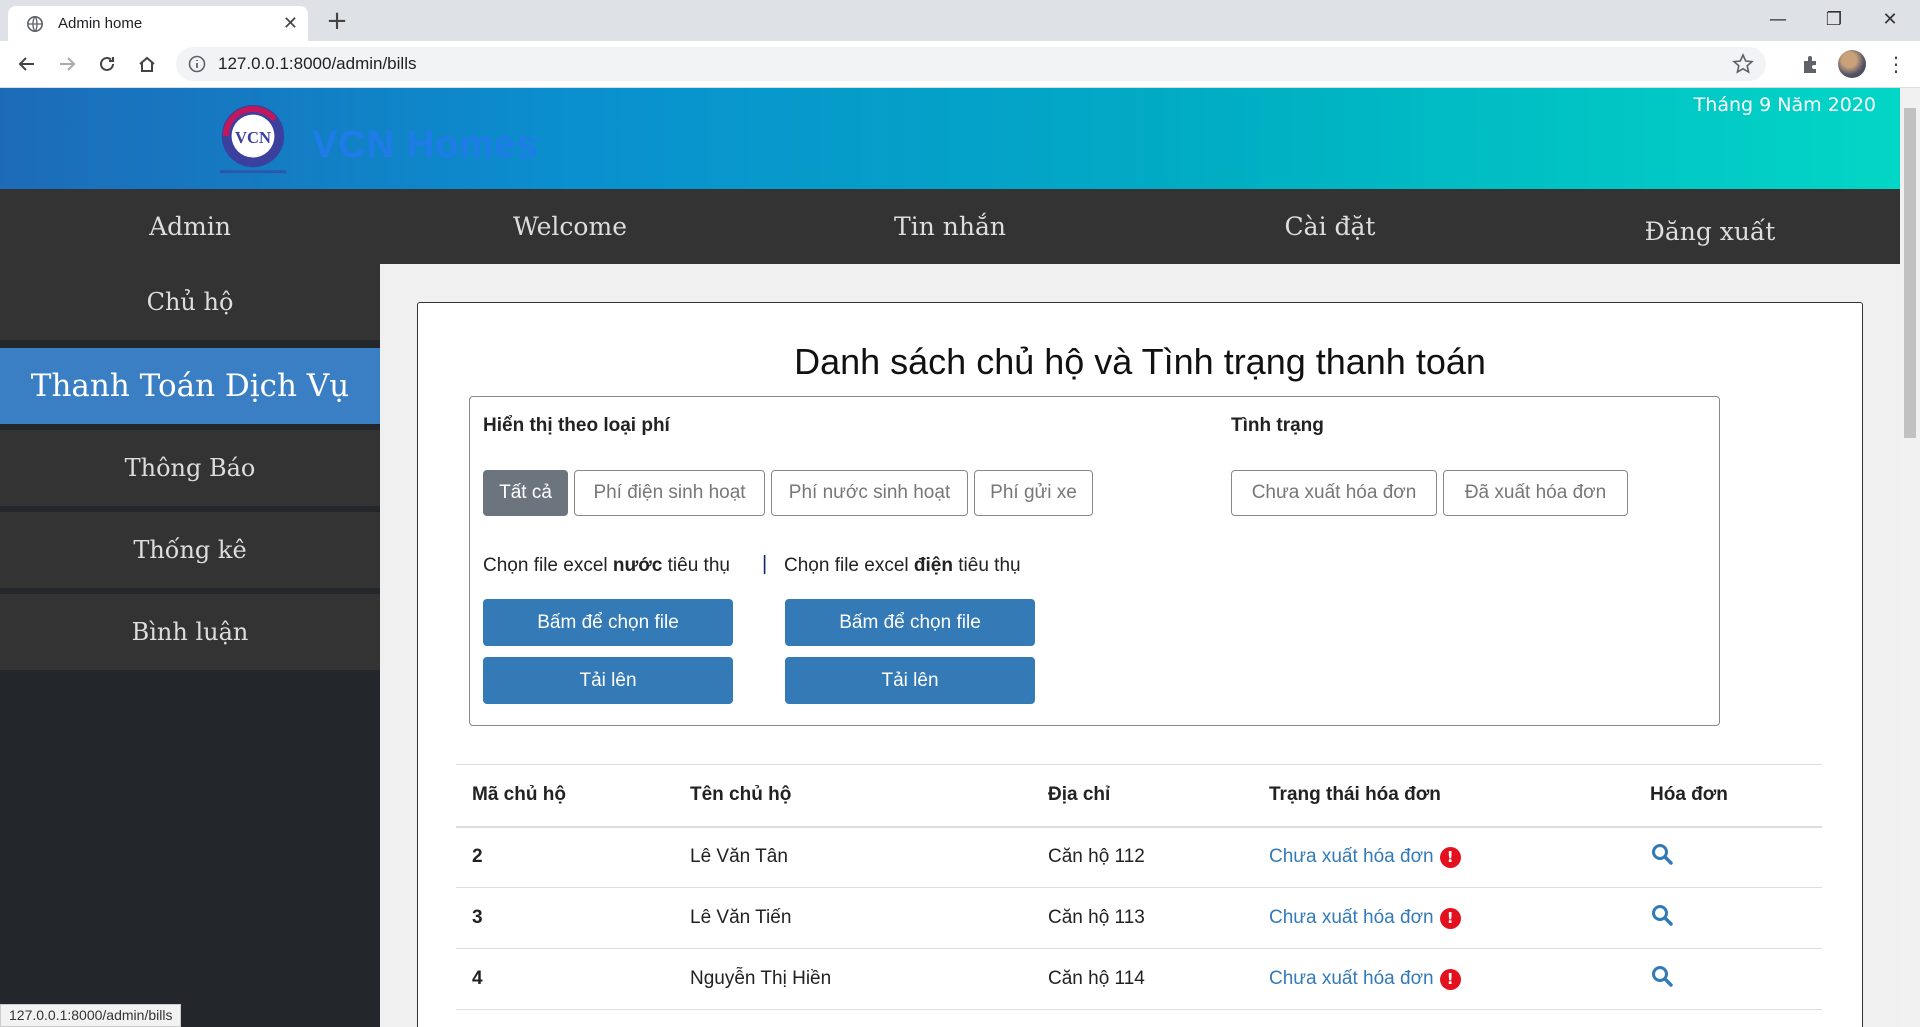 Image resolution: width=1920 pixels, height=1027 pixels. Describe the element at coordinates (902, 565) in the screenshot. I see `electricity-file-label: Chọn file excel điện tiêu thụ` at that location.